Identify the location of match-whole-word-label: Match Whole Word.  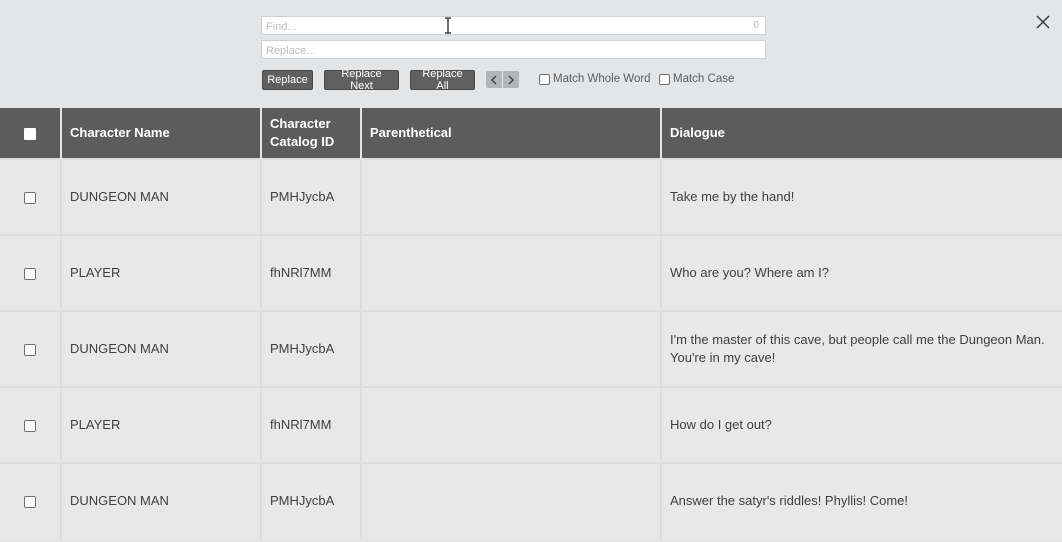
(602, 79).